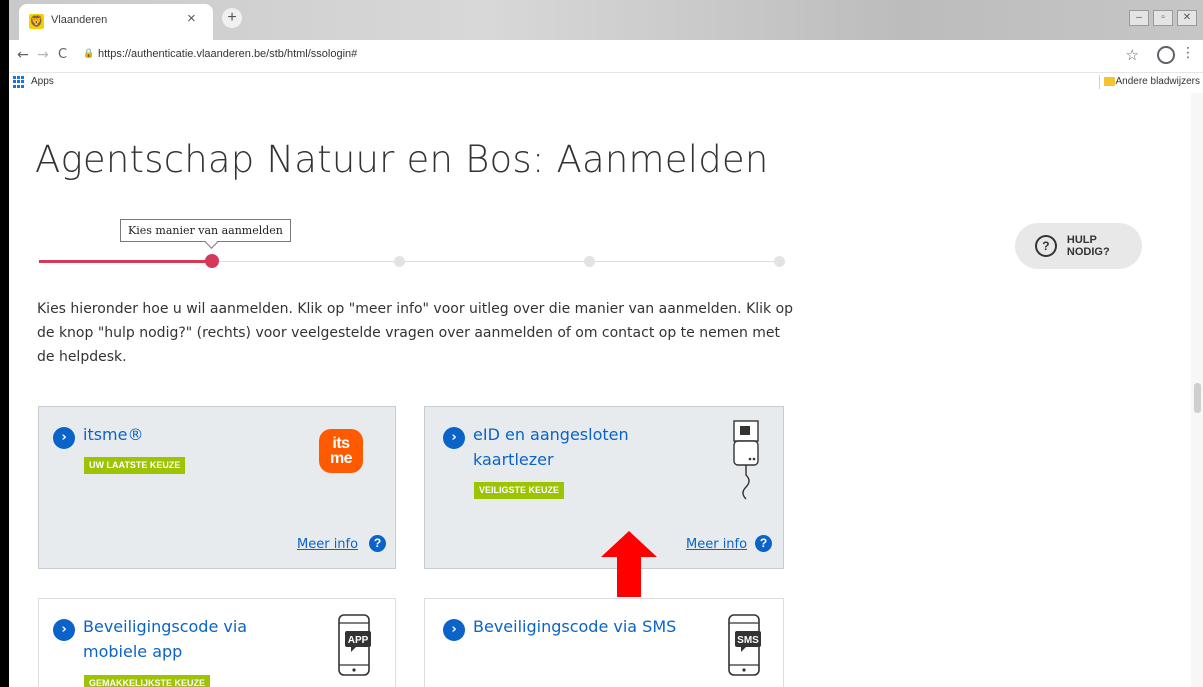 This screenshot has width=1203, height=687. I want to click on step-label: Kies manier van aanmelden, so click(205, 230).